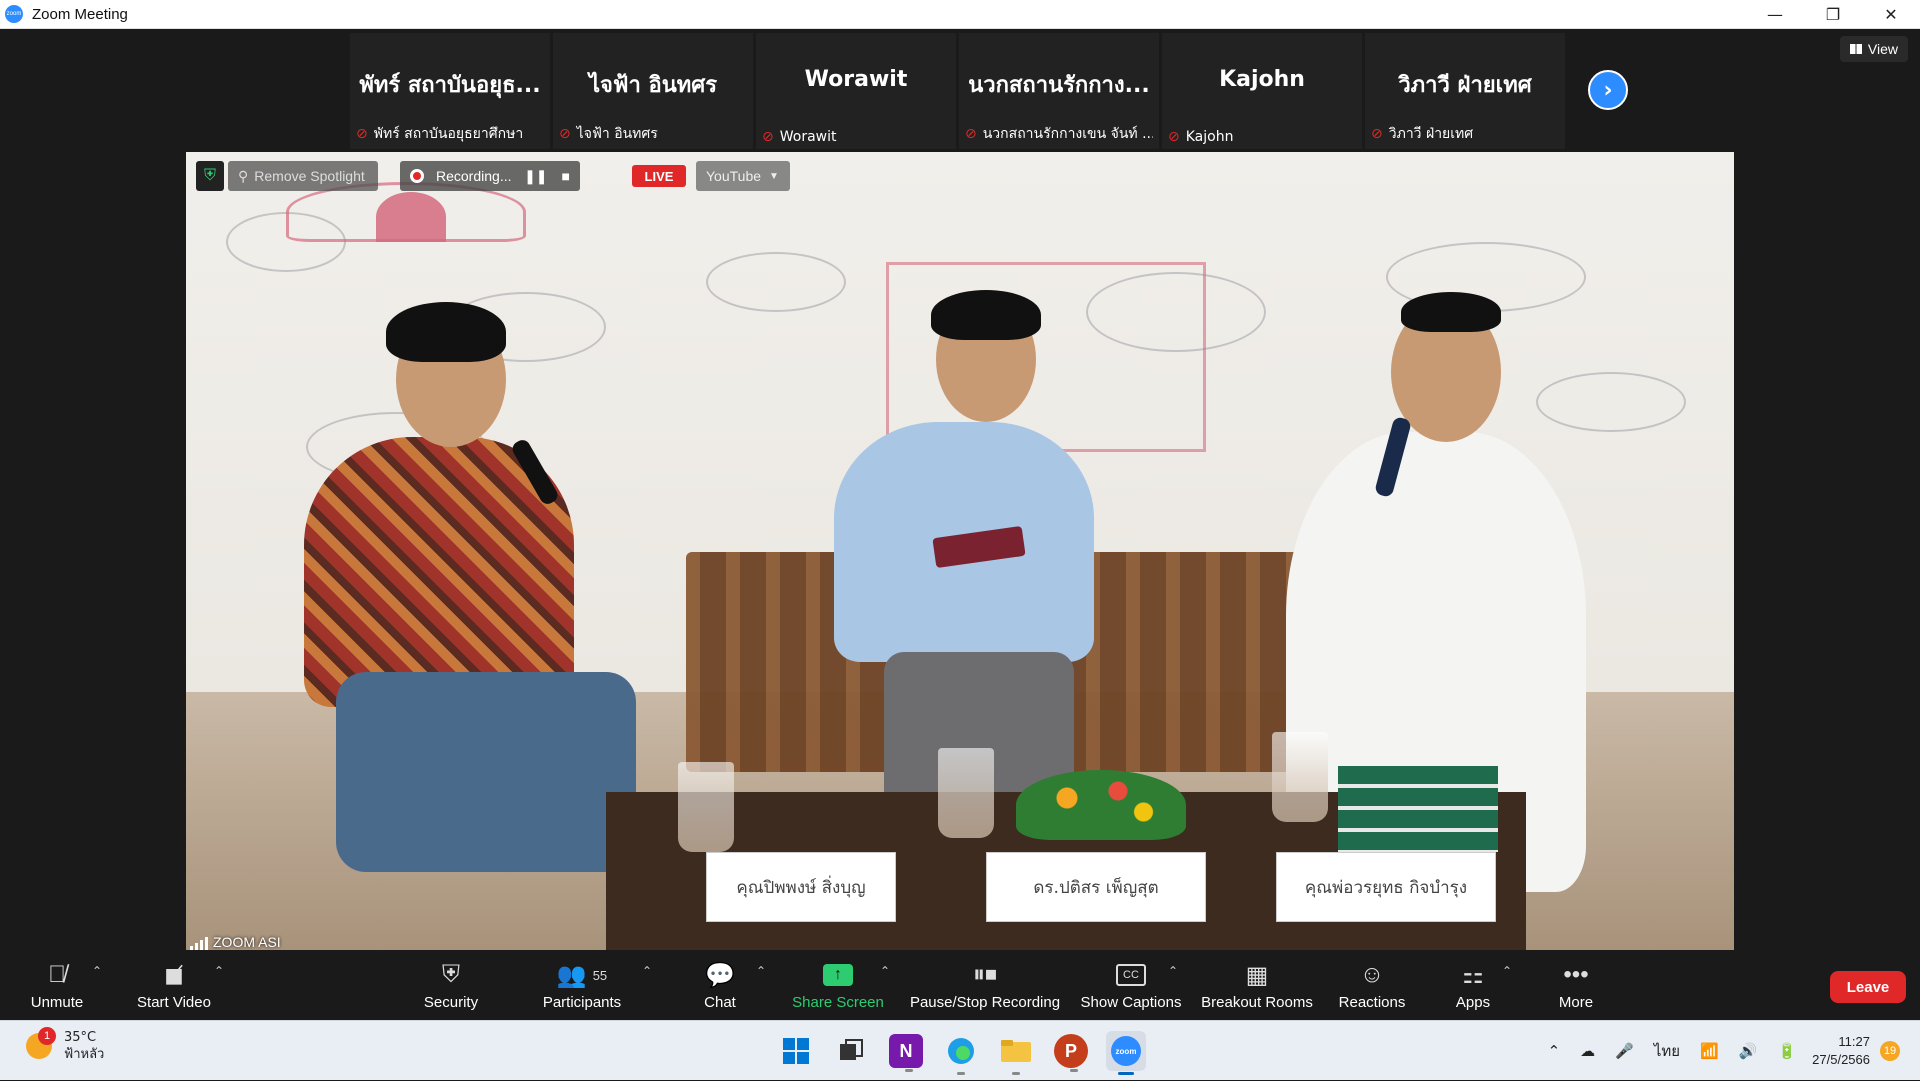  I want to click on closed-captions-icon: CC, so click(1131, 975).